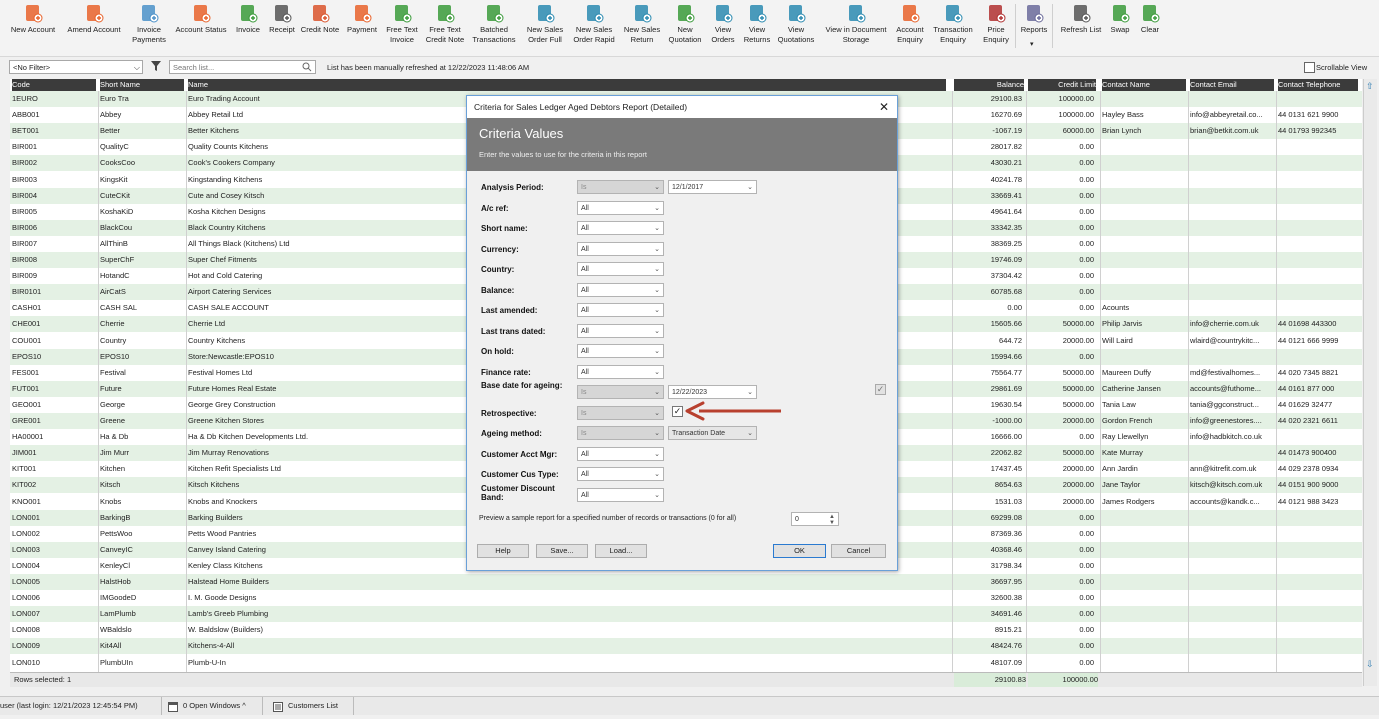 The width and height of the screenshot is (1379, 719). Describe the element at coordinates (856, 34) in the screenshot. I see `toolbar-button-label: View in Document Storage` at that location.